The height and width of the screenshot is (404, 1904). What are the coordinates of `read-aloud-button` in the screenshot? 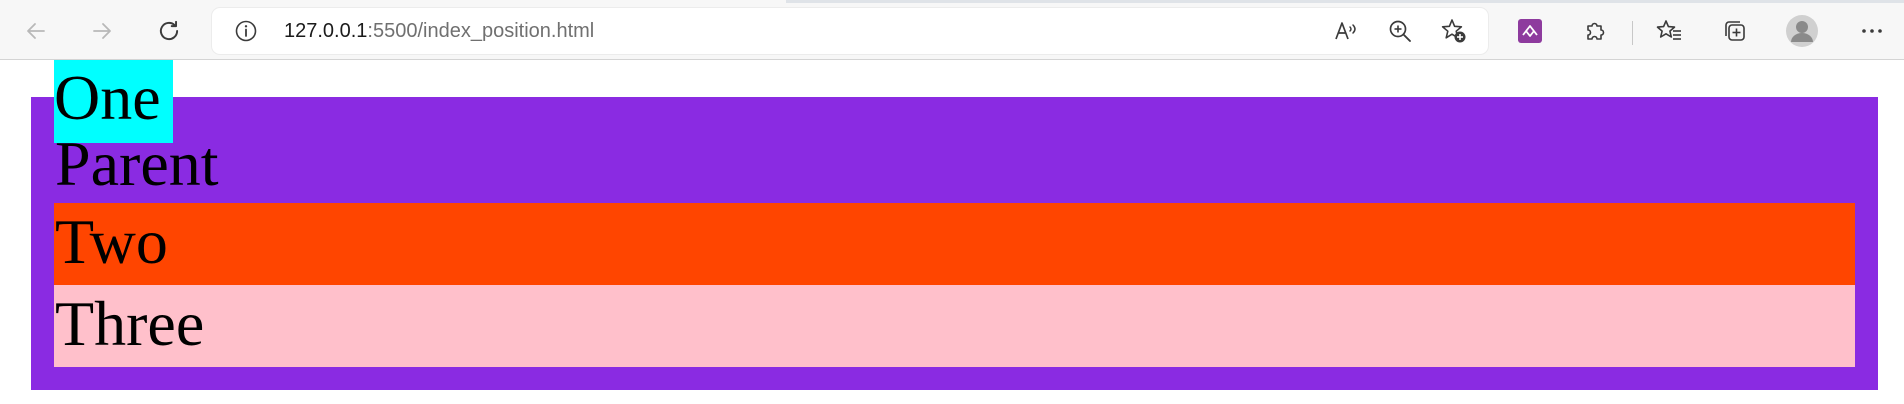 It's located at (1346, 31).